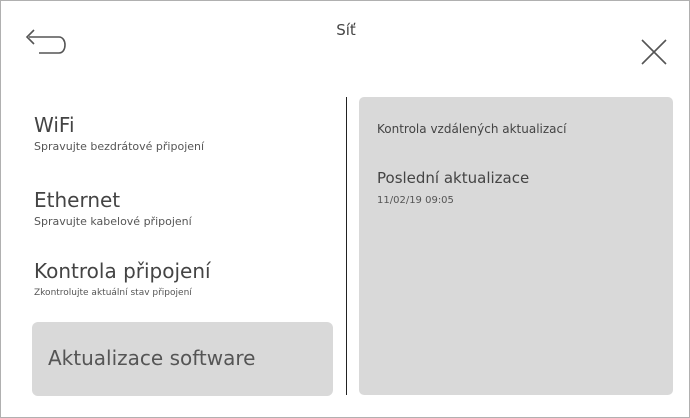  Describe the element at coordinates (113, 221) in the screenshot. I see `menu-item-subtitle: Spravujte kabelové připojení` at that location.